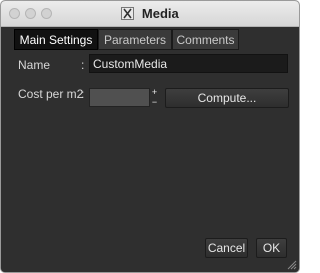  I want to click on tab-comments: Comments, so click(205, 39).